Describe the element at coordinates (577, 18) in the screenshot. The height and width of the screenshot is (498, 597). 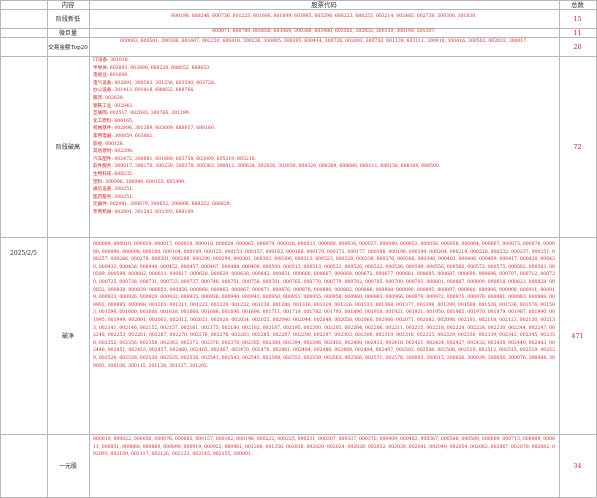
I see `row-total-stage-low: 15` at that location.